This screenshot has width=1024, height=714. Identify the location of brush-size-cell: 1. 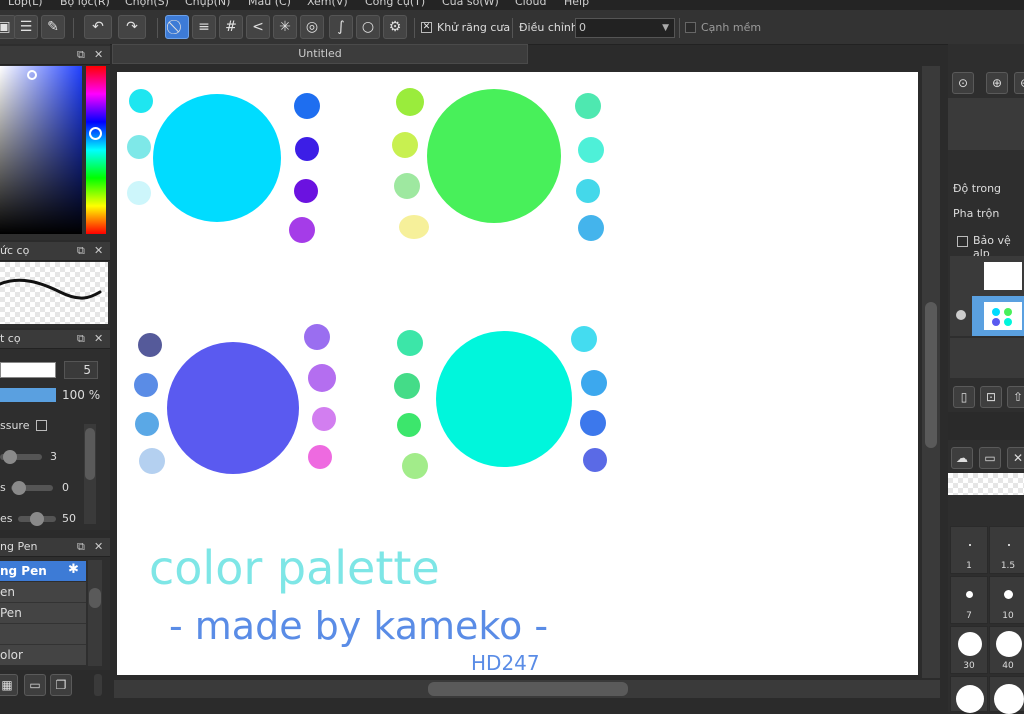
(969, 550).